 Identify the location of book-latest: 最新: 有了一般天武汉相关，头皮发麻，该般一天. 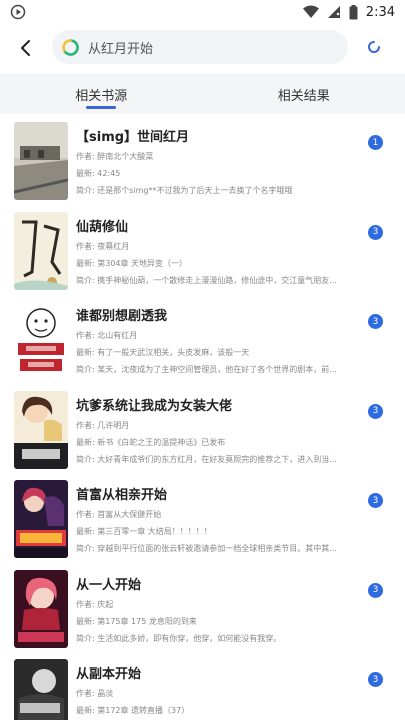
(163, 352).